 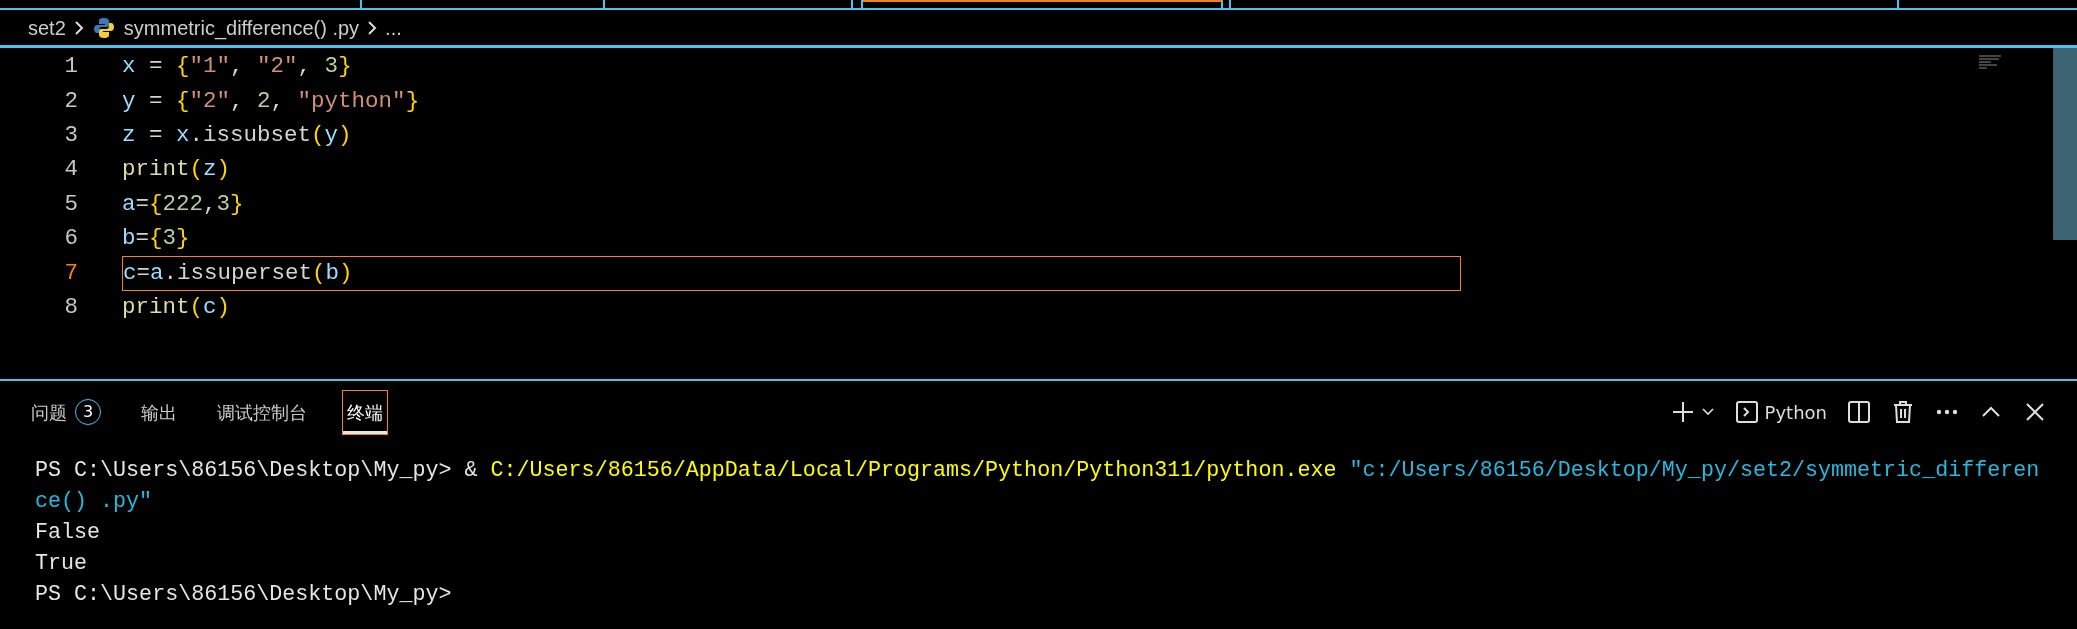 I want to click on code-line: print(c), so click(x=177, y=308).